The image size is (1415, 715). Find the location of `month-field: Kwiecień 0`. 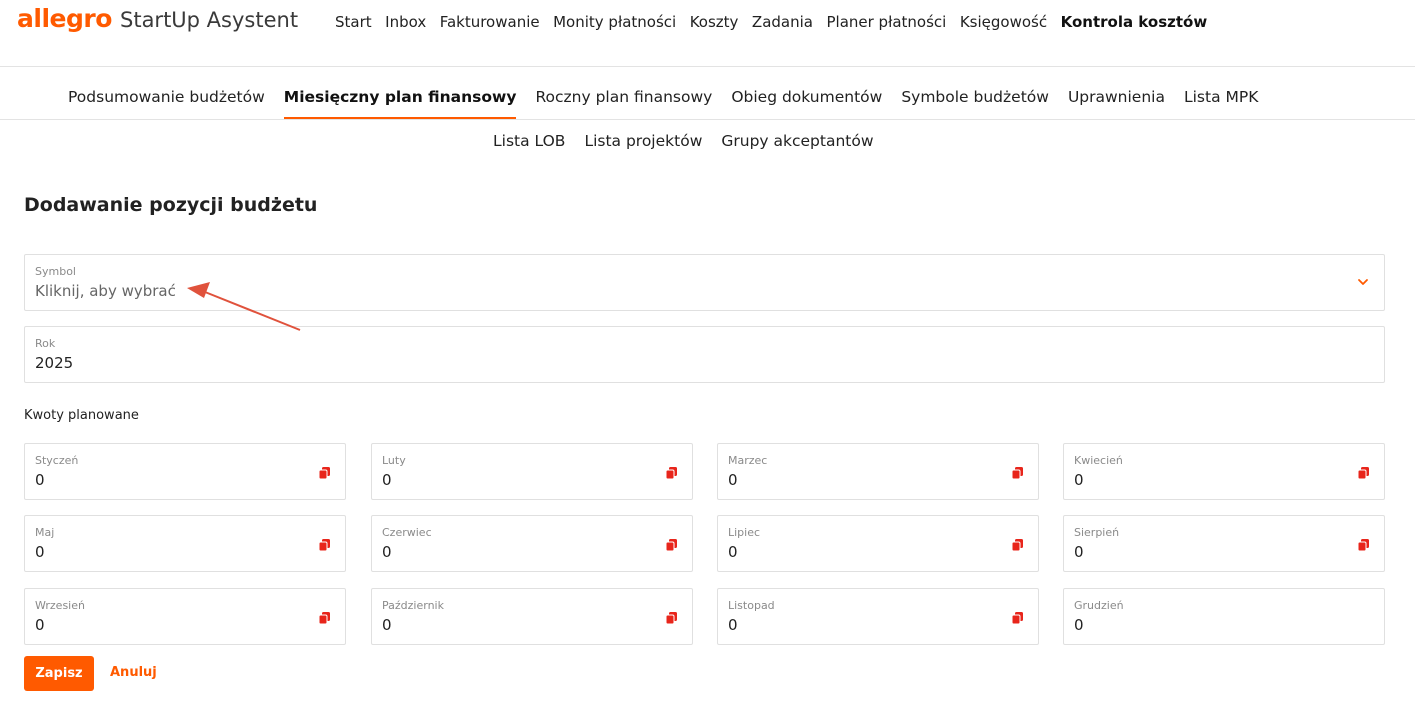

month-field: Kwiecień 0 is located at coordinates (1224, 471).